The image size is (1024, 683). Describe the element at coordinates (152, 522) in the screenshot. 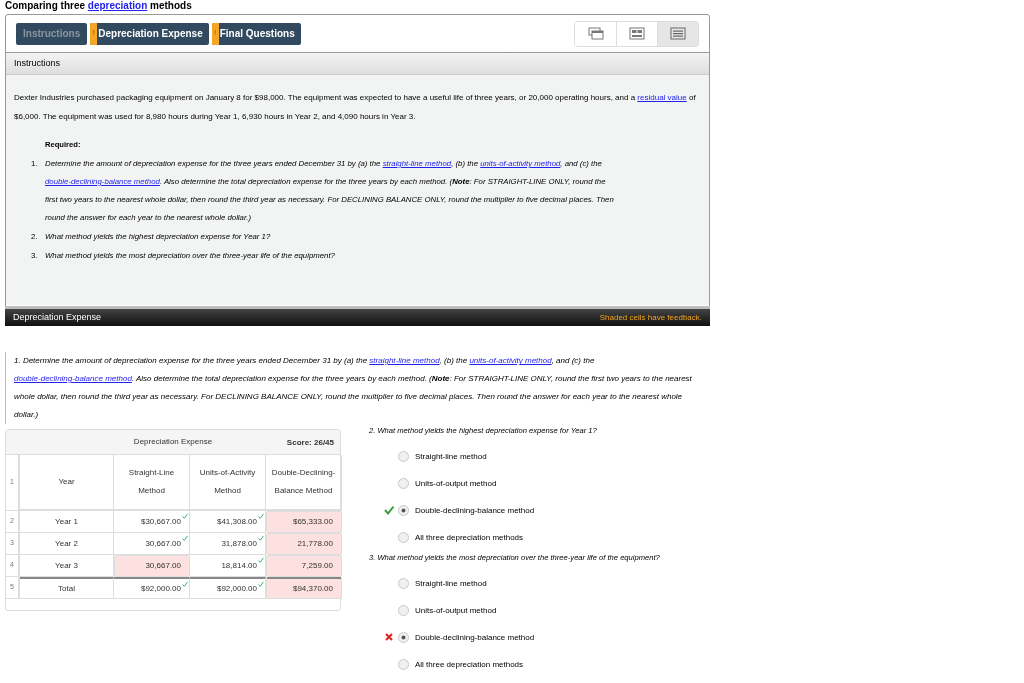

I see `input-cell: $30,667.00` at that location.